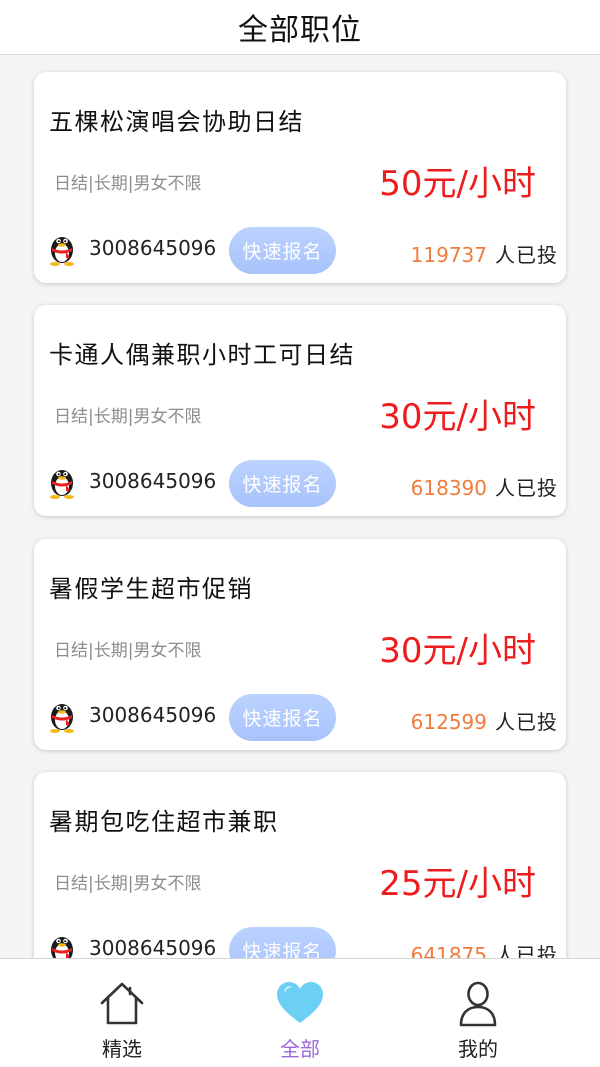  What do you see at coordinates (478, 1004) in the screenshot?
I see `person-icon` at bounding box center [478, 1004].